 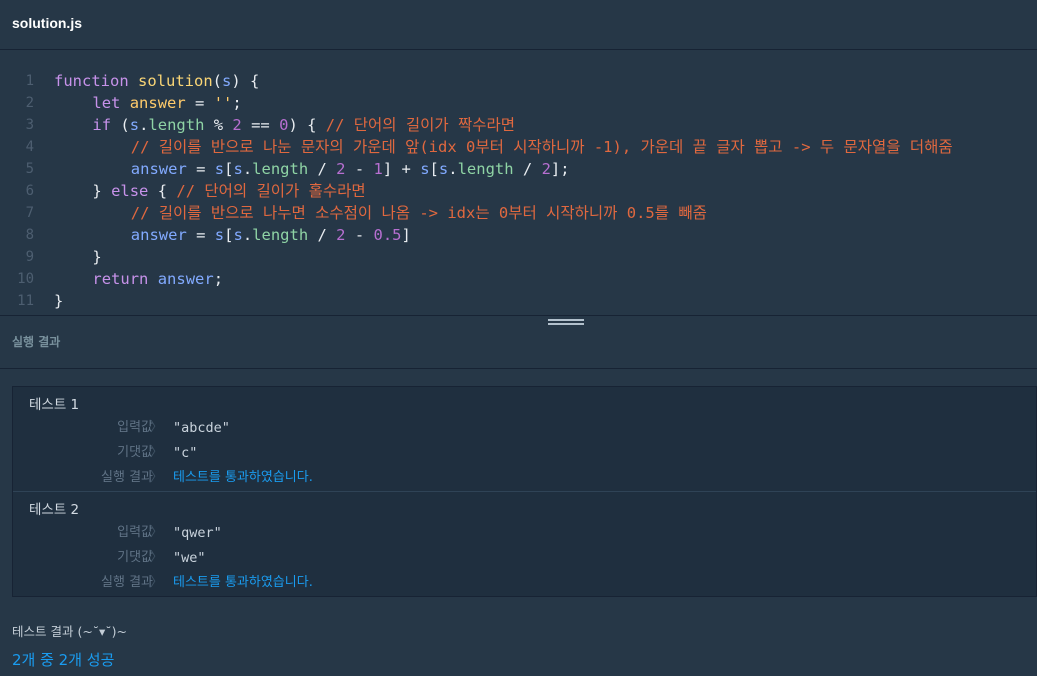 What do you see at coordinates (513, 533) in the screenshot?
I see `input-row: 입력값 〉 "qwer"` at bounding box center [513, 533].